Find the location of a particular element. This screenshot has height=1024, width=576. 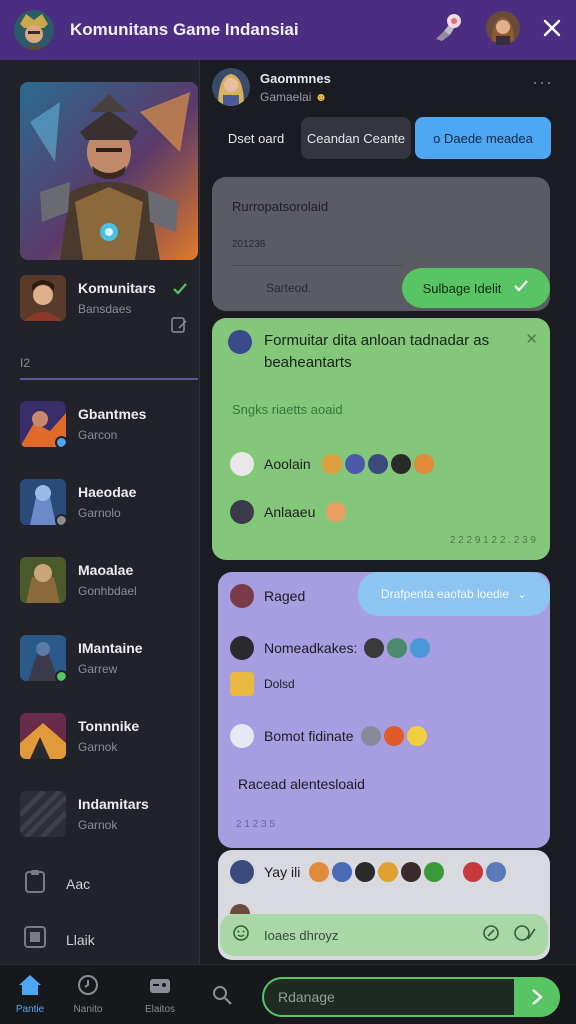

hero-artwork is located at coordinates (109, 171).